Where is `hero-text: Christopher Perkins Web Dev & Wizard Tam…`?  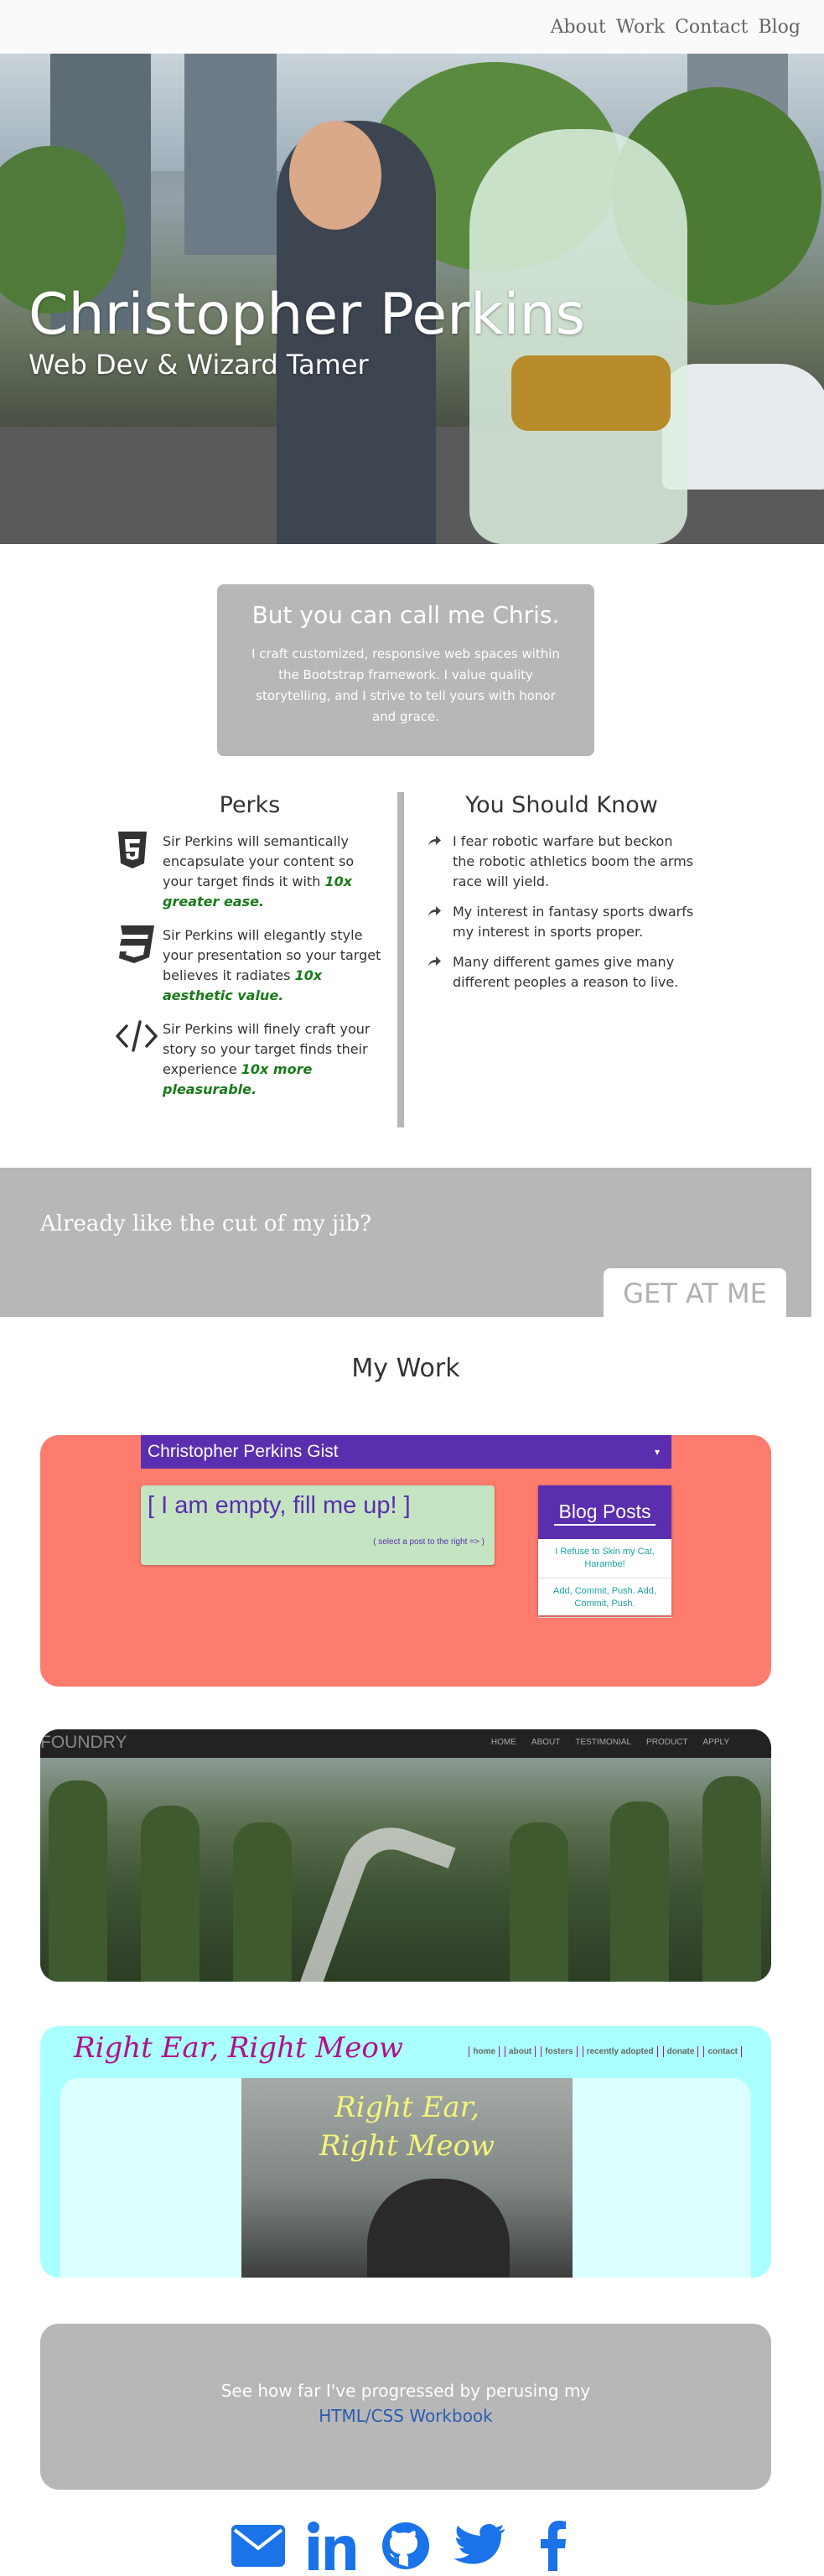 hero-text: Christopher Perkins Web Dev & Wizard Tam… is located at coordinates (307, 331).